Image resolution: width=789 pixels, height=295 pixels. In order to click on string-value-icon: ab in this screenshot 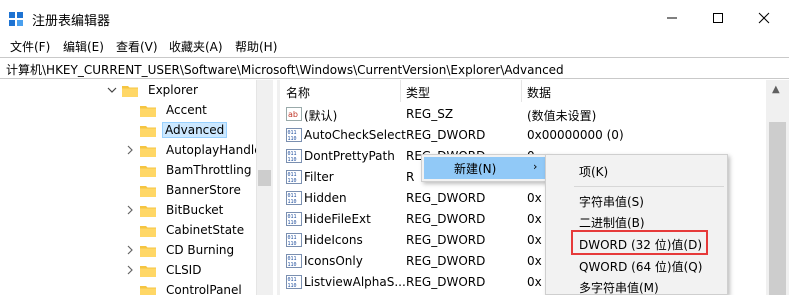, I will do `click(294, 114)`.